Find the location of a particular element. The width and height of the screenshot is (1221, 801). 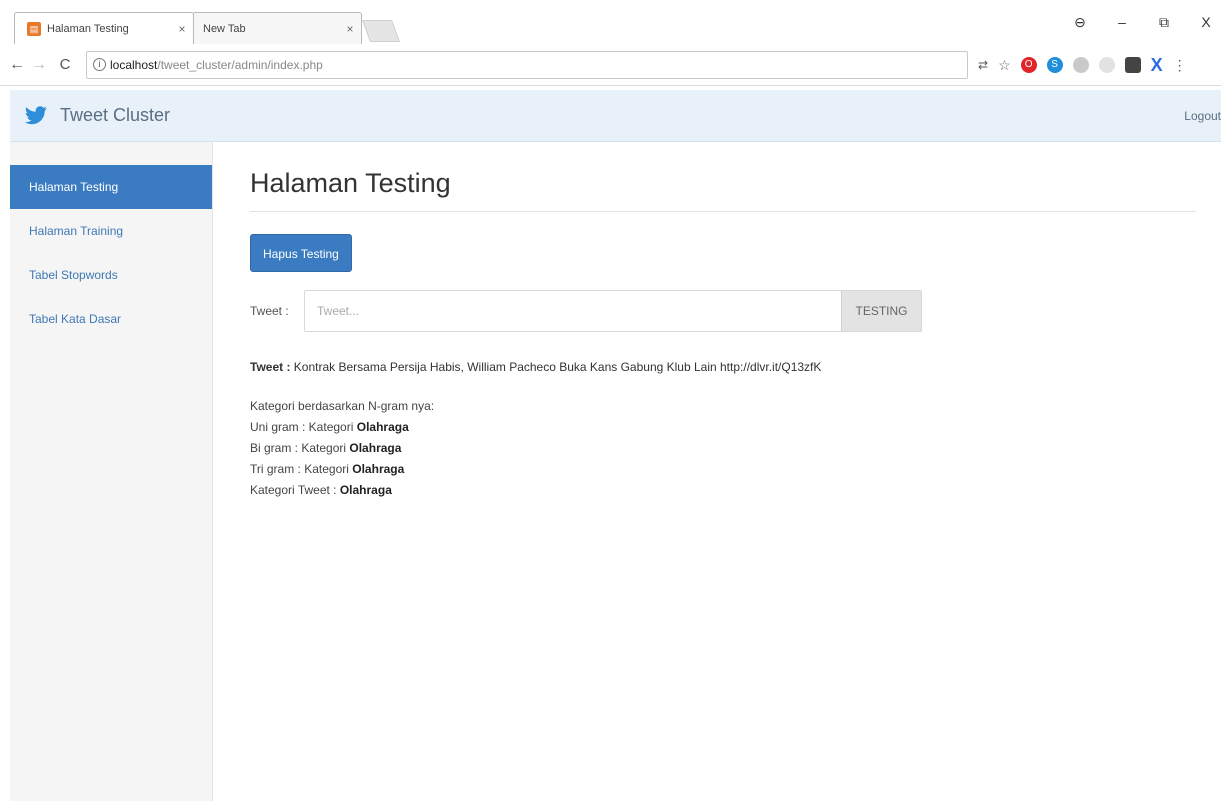

page-title: Halaman Testing is located at coordinates (723, 190).